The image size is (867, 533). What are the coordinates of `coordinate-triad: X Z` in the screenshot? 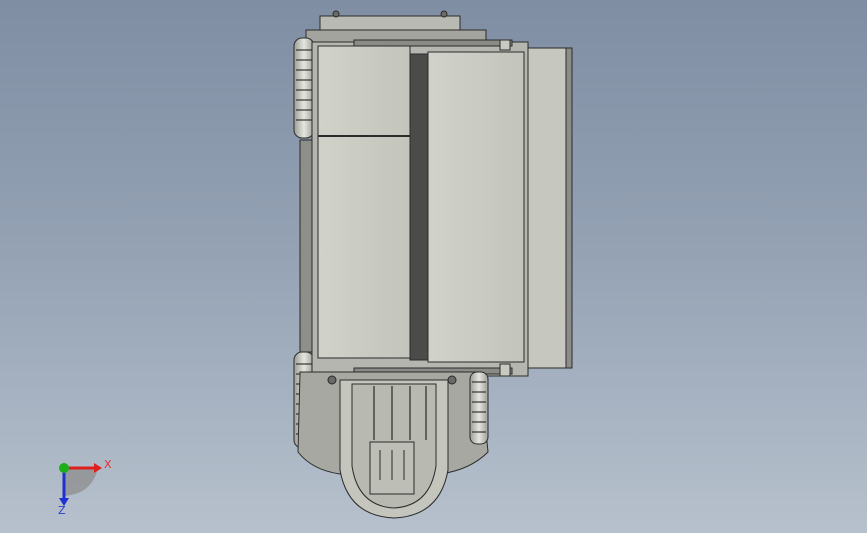 It's located at (85, 487).